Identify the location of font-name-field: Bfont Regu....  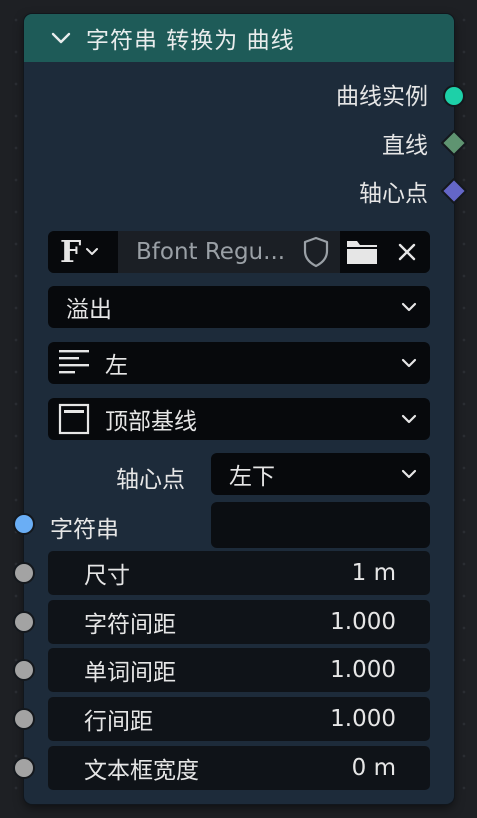
(205, 252).